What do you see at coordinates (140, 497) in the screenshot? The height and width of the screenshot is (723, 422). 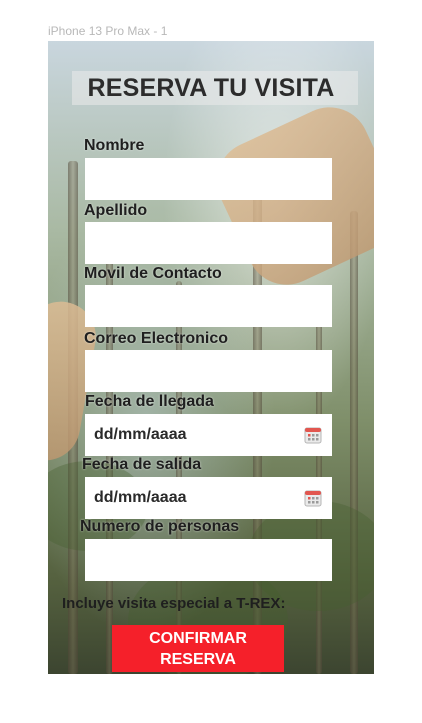 I see `fecha-salida-value: dd/mm/aaaa` at bounding box center [140, 497].